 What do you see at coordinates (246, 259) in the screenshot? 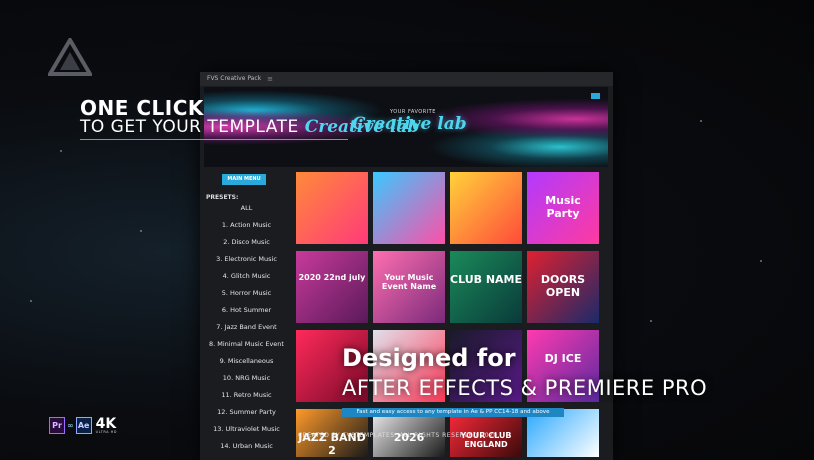
I see `preset-item: 3. Electronic Music` at bounding box center [246, 259].